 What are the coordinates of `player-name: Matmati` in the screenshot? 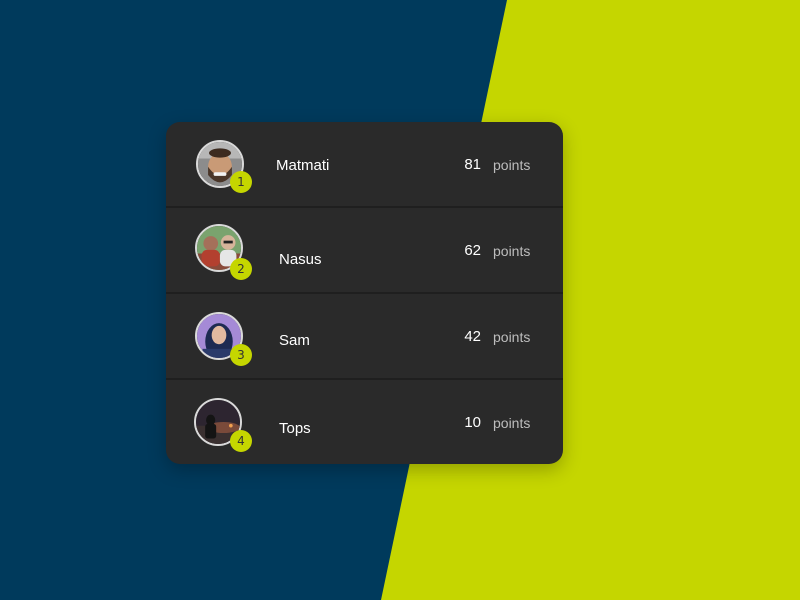 It's located at (303, 165).